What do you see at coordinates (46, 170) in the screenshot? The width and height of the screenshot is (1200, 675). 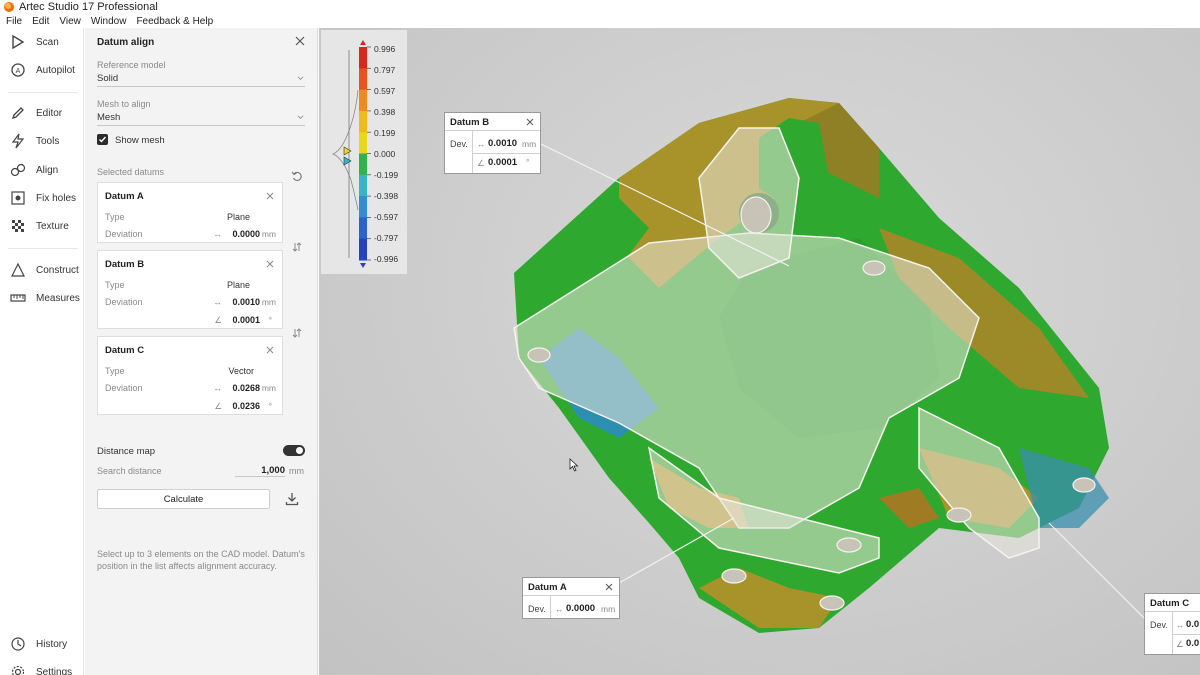 I see `rail-item-align: Align` at bounding box center [46, 170].